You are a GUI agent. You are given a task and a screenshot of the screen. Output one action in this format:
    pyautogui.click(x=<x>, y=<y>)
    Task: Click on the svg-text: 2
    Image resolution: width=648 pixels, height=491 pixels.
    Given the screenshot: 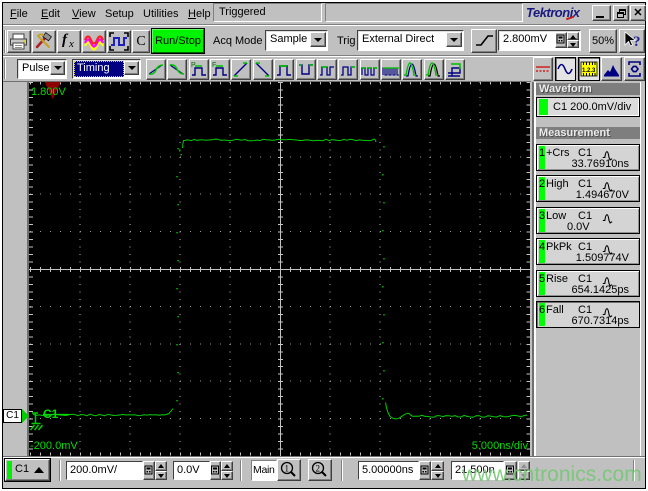 What is the action you would take?
    pyautogui.click(x=318, y=469)
    